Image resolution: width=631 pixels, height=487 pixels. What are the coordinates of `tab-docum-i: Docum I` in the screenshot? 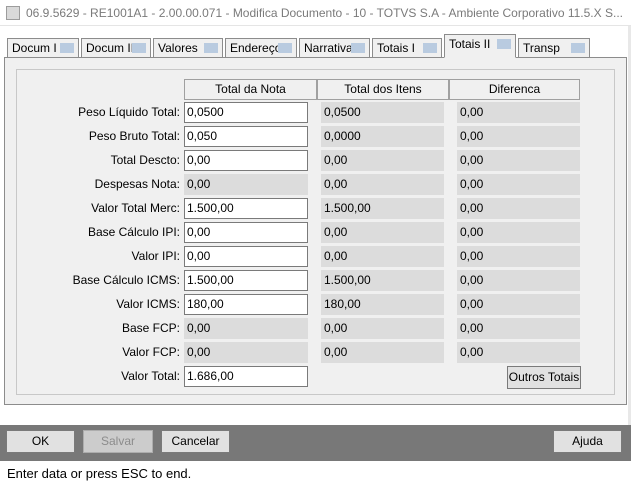 It's located at (43, 47).